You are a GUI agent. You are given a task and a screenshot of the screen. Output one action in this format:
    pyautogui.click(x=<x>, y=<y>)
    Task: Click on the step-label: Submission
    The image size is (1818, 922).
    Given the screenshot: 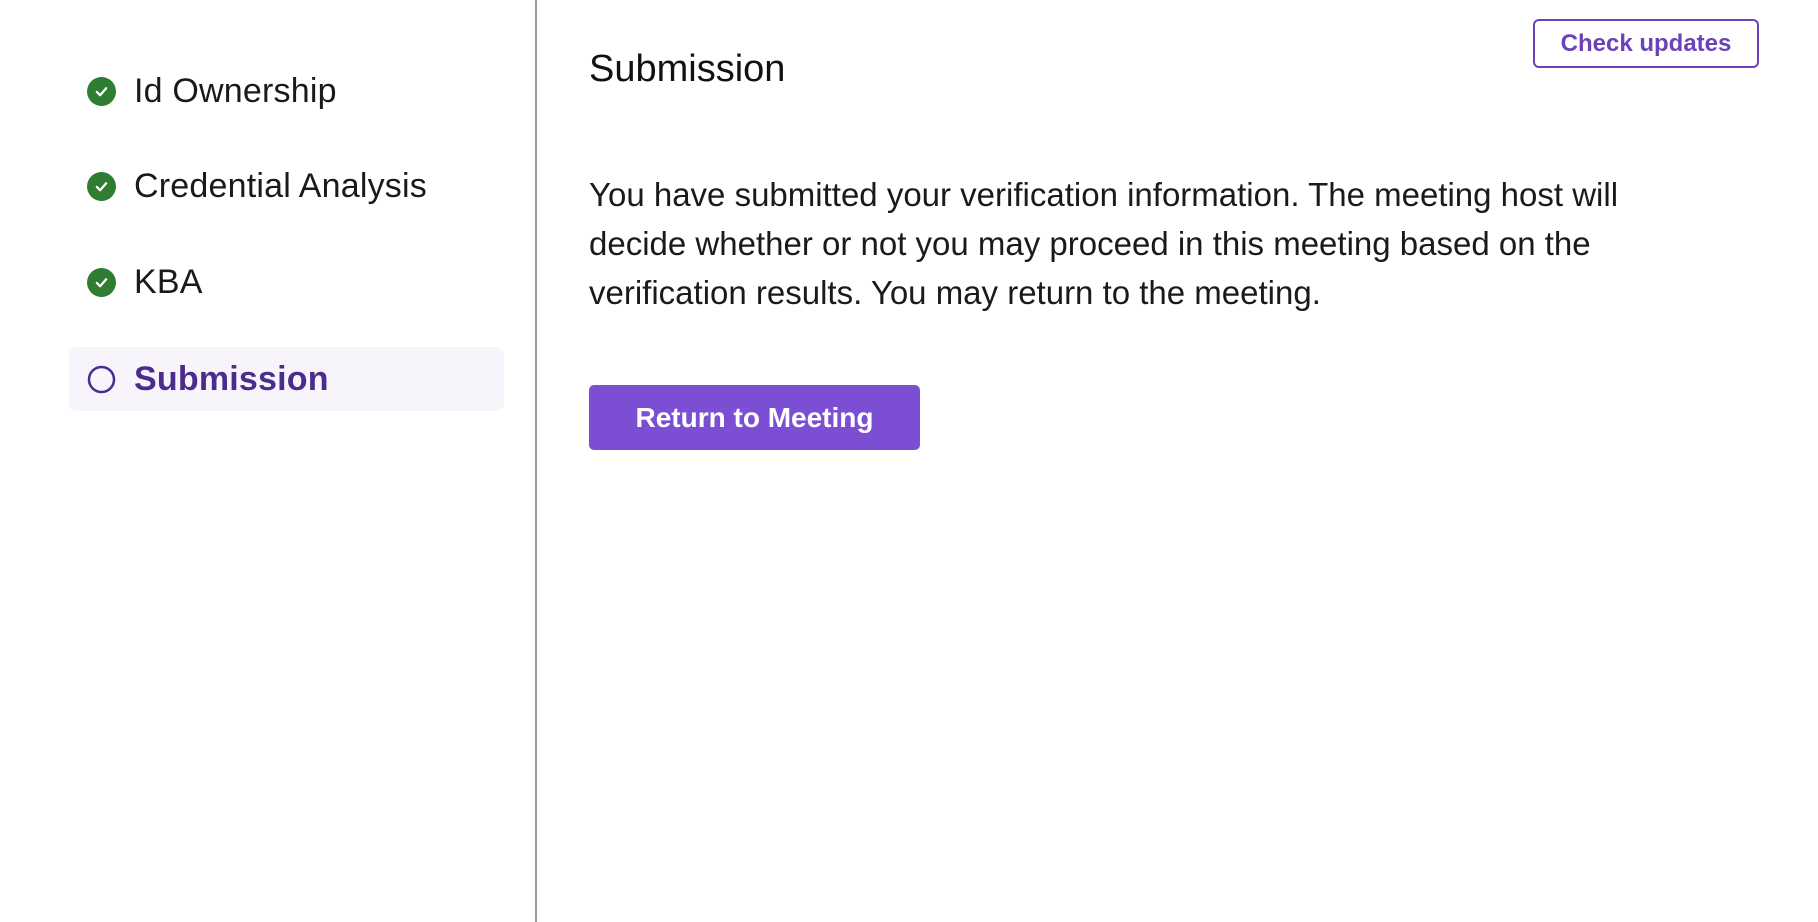 What is the action you would take?
    pyautogui.click(x=231, y=378)
    